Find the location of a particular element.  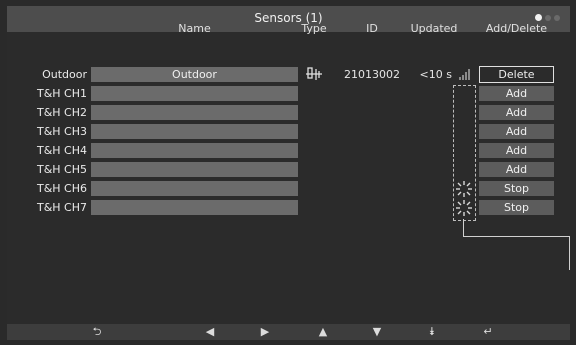

row-label: T&H CH2 is located at coordinates (61, 112).